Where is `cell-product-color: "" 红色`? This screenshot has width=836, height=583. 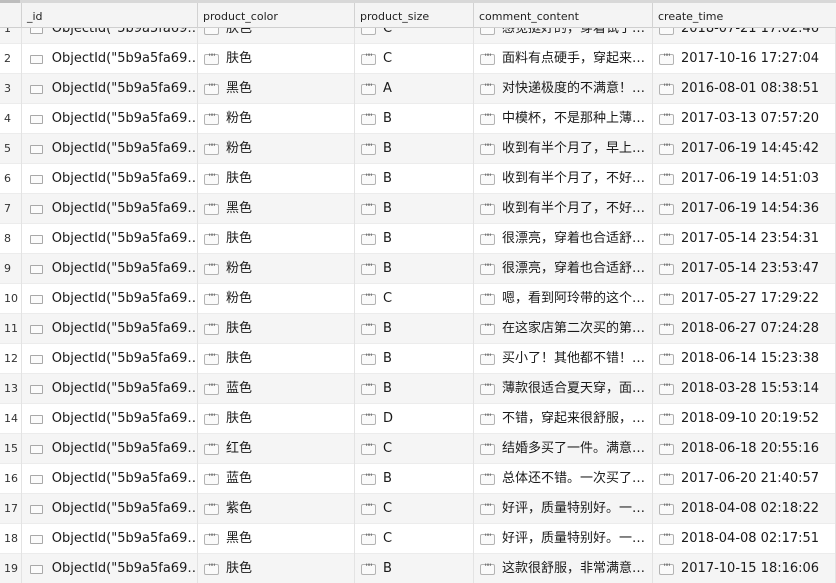 cell-product-color: "" 红色 is located at coordinates (276, 449).